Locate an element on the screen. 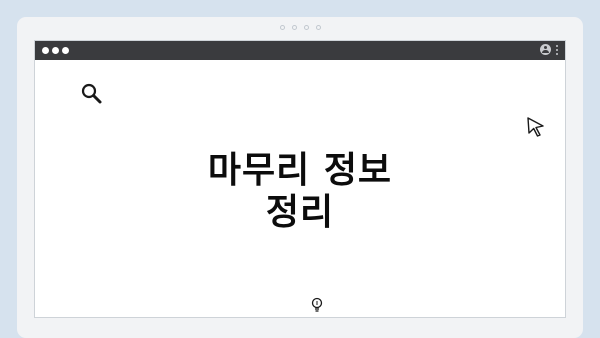 This screenshot has width=600, height=338. kebab-menu-icon is located at coordinates (557, 49).